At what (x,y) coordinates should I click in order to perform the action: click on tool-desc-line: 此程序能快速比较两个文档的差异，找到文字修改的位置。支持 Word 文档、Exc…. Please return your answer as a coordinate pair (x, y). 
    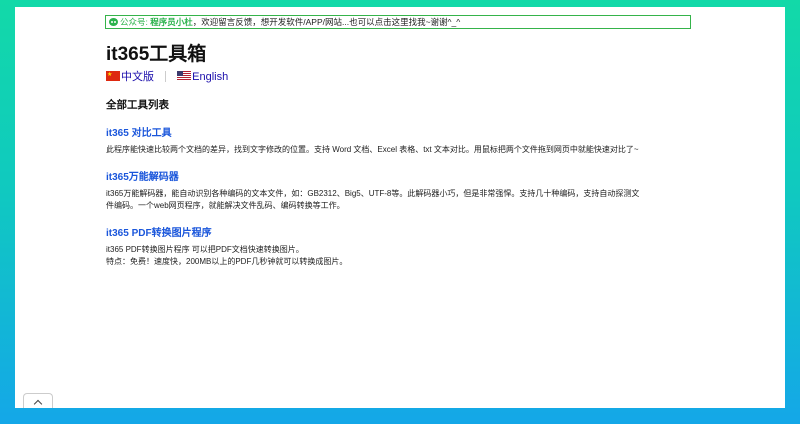
    Looking at the image, I should click on (372, 149).